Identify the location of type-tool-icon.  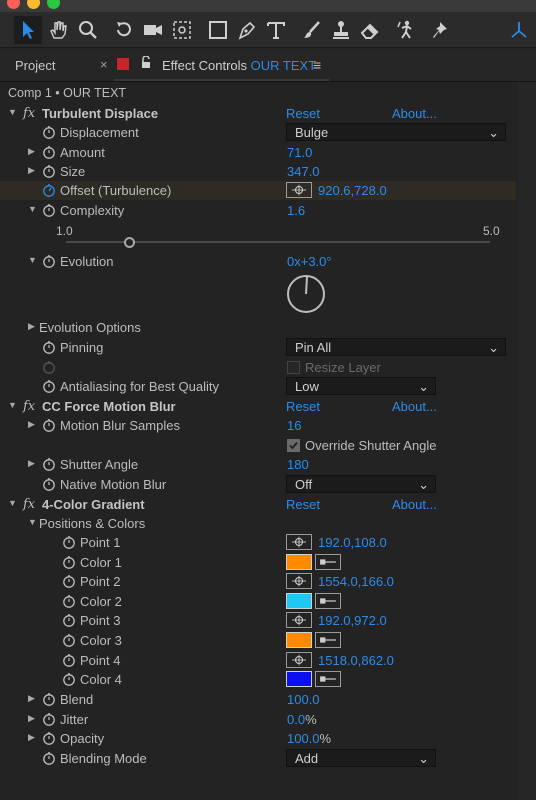
(276, 30).